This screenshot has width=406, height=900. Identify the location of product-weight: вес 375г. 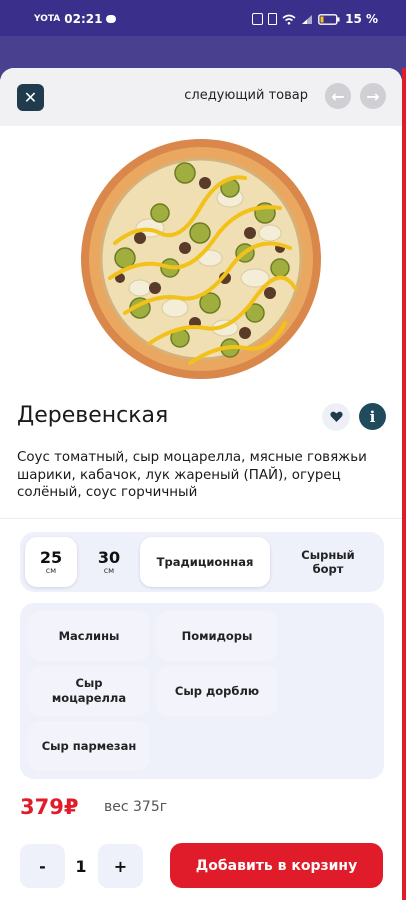
(136, 807).